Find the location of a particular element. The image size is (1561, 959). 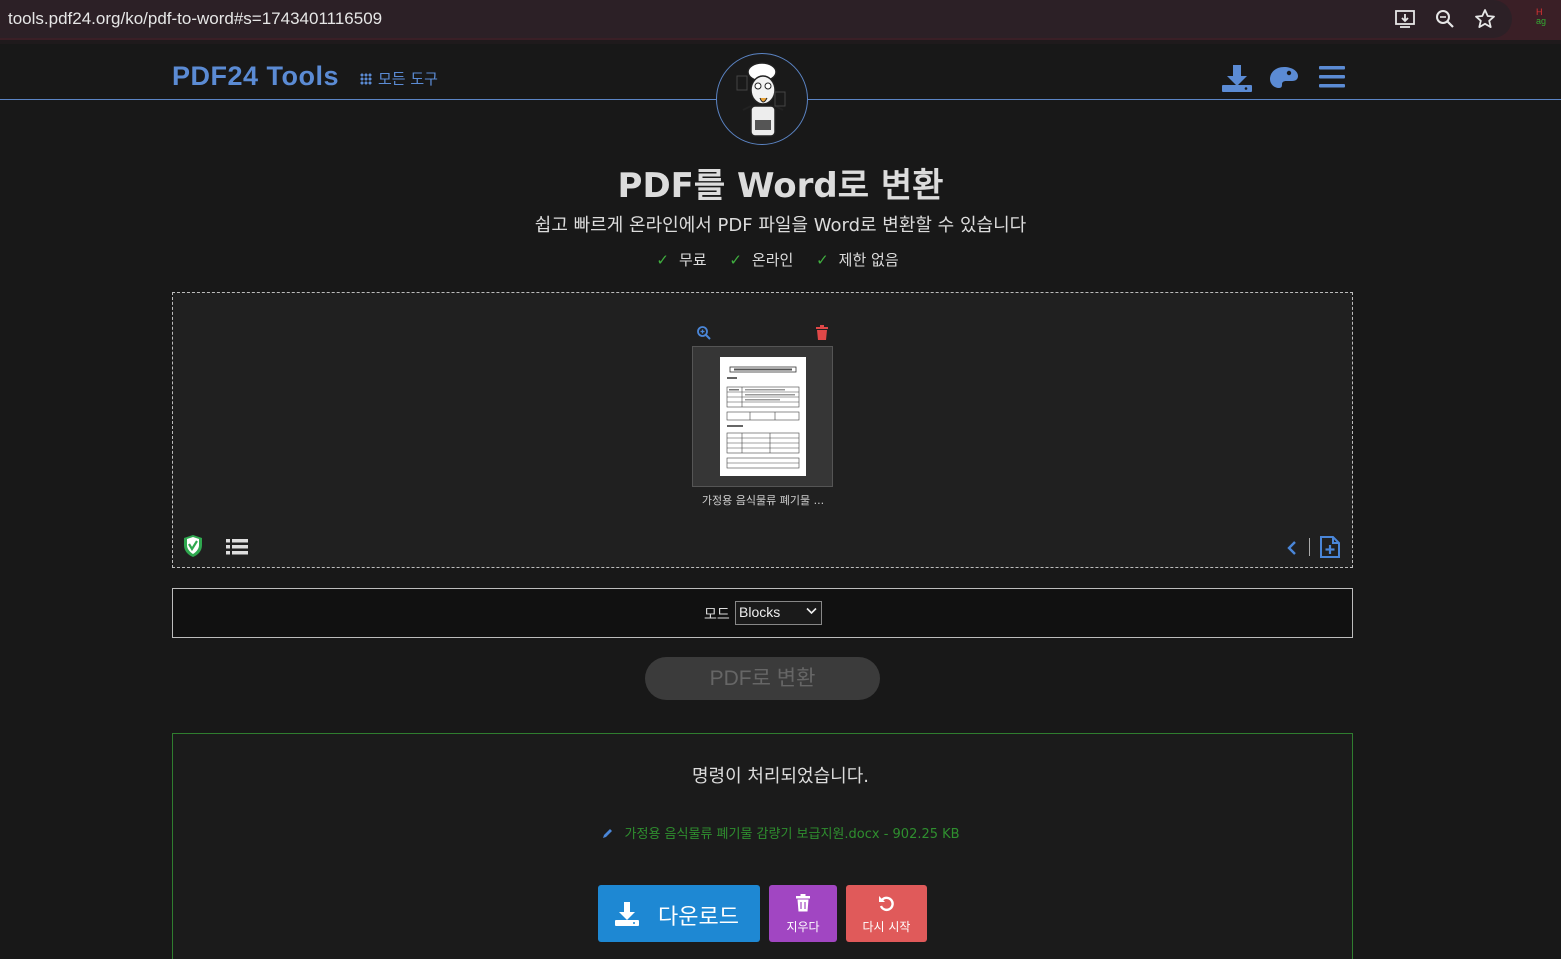

shield-check-icon is located at coordinates (193, 548).